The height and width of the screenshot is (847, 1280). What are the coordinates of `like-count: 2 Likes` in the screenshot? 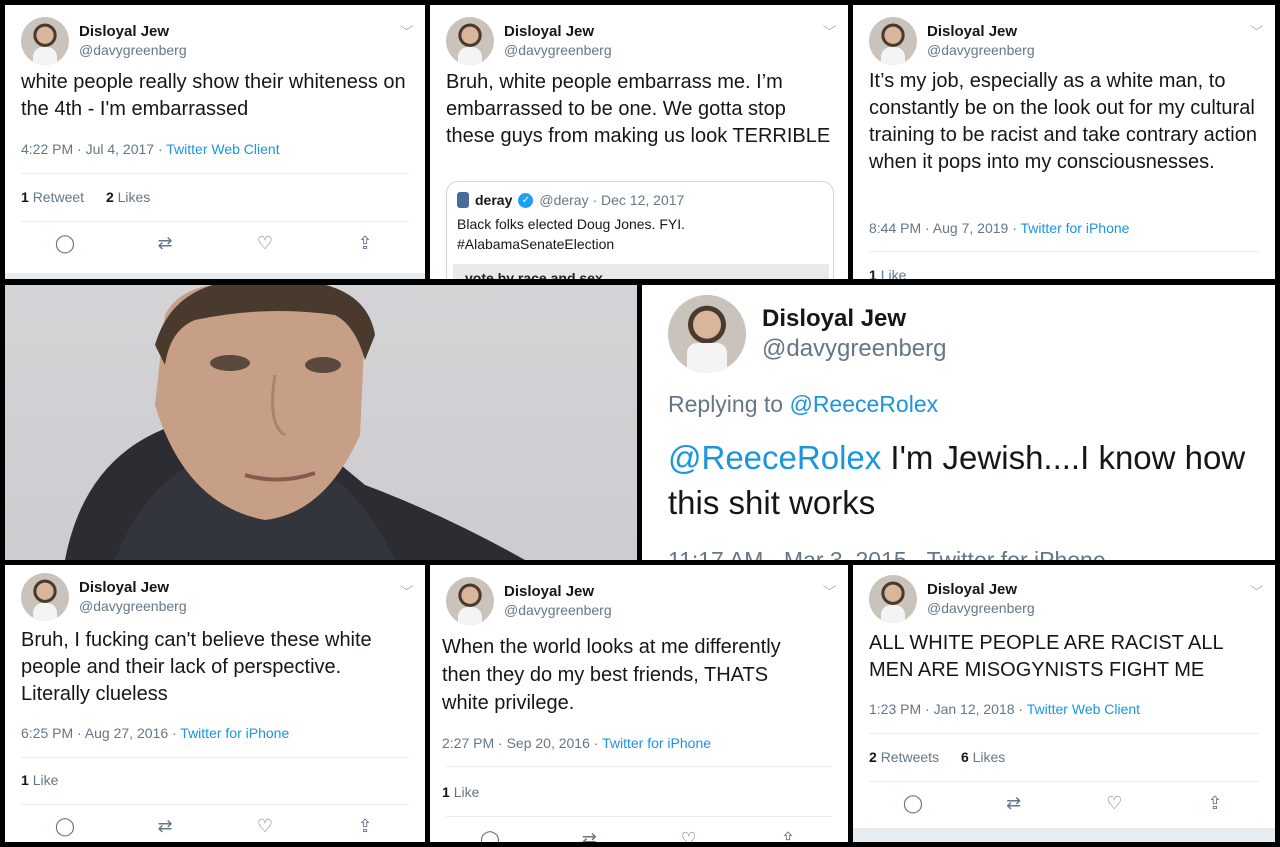 It's located at (128, 197).